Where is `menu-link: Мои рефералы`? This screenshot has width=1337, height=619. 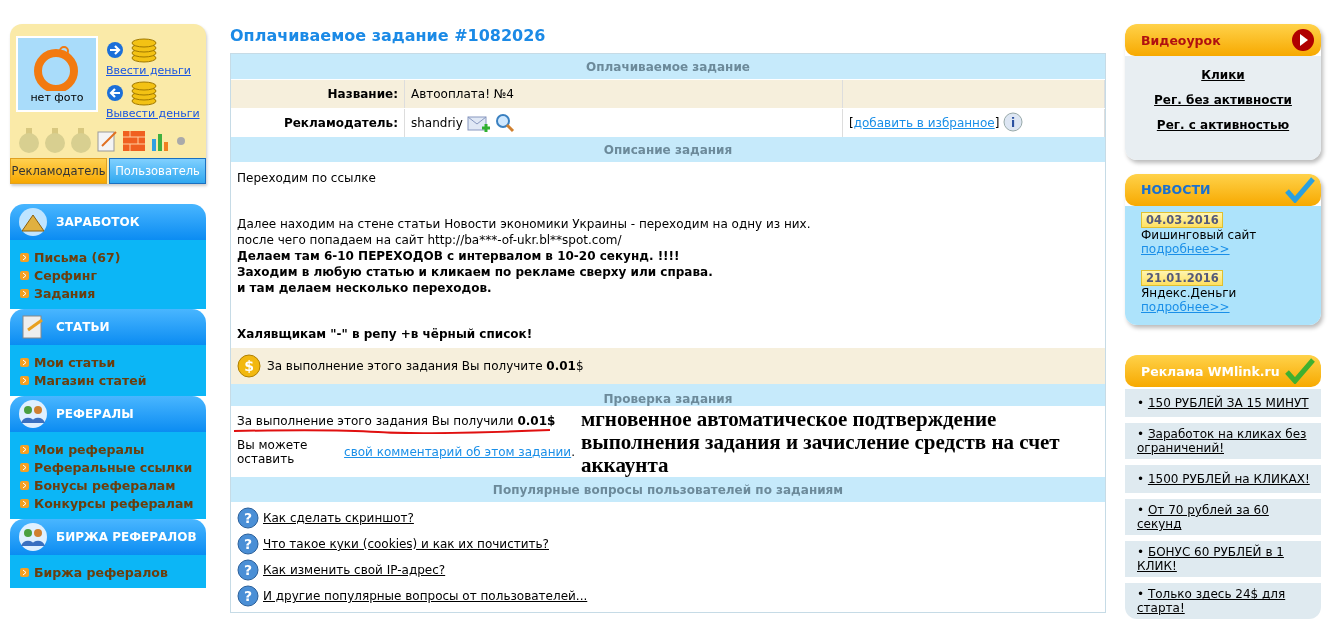
menu-link: Мои рефералы is located at coordinates (108, 449).